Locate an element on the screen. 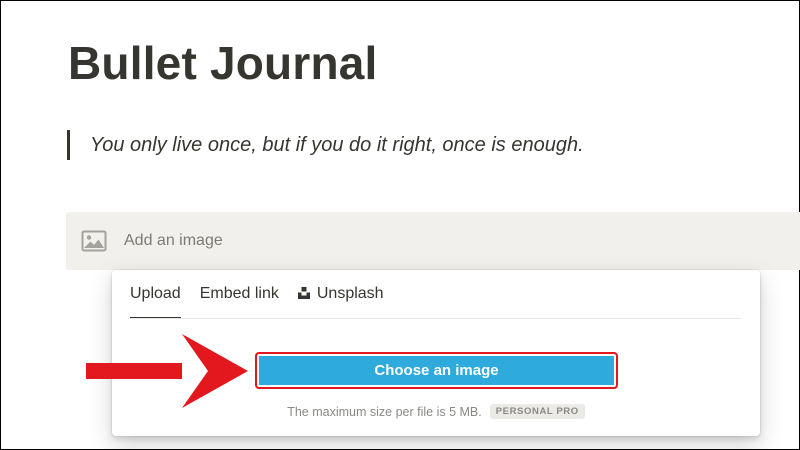  tabs-divider is located at coordinates (436, 318).